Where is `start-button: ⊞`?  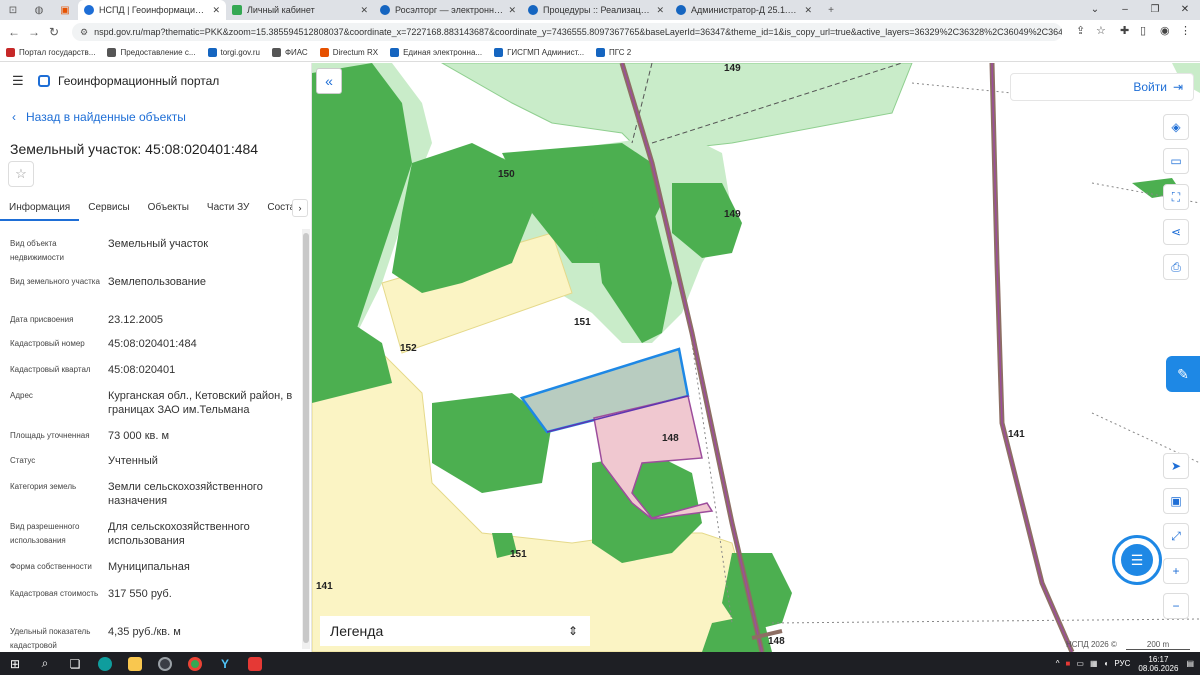 start-button: ⊞ is located at coordinates (15, 663).